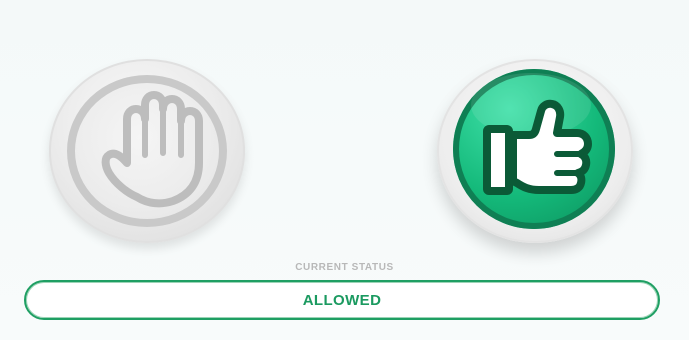  Describe the element at coordinates (152, 149) in the screenshot. I see `hand-stop-icon` at that location.